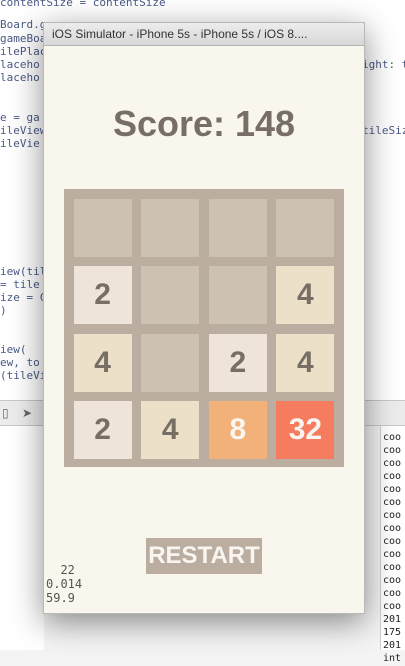 This screenshot has width=405, height=666. Describe the element at coordinates (20, 362) in the screenshot. I see `code-line: ew, to` at that location.